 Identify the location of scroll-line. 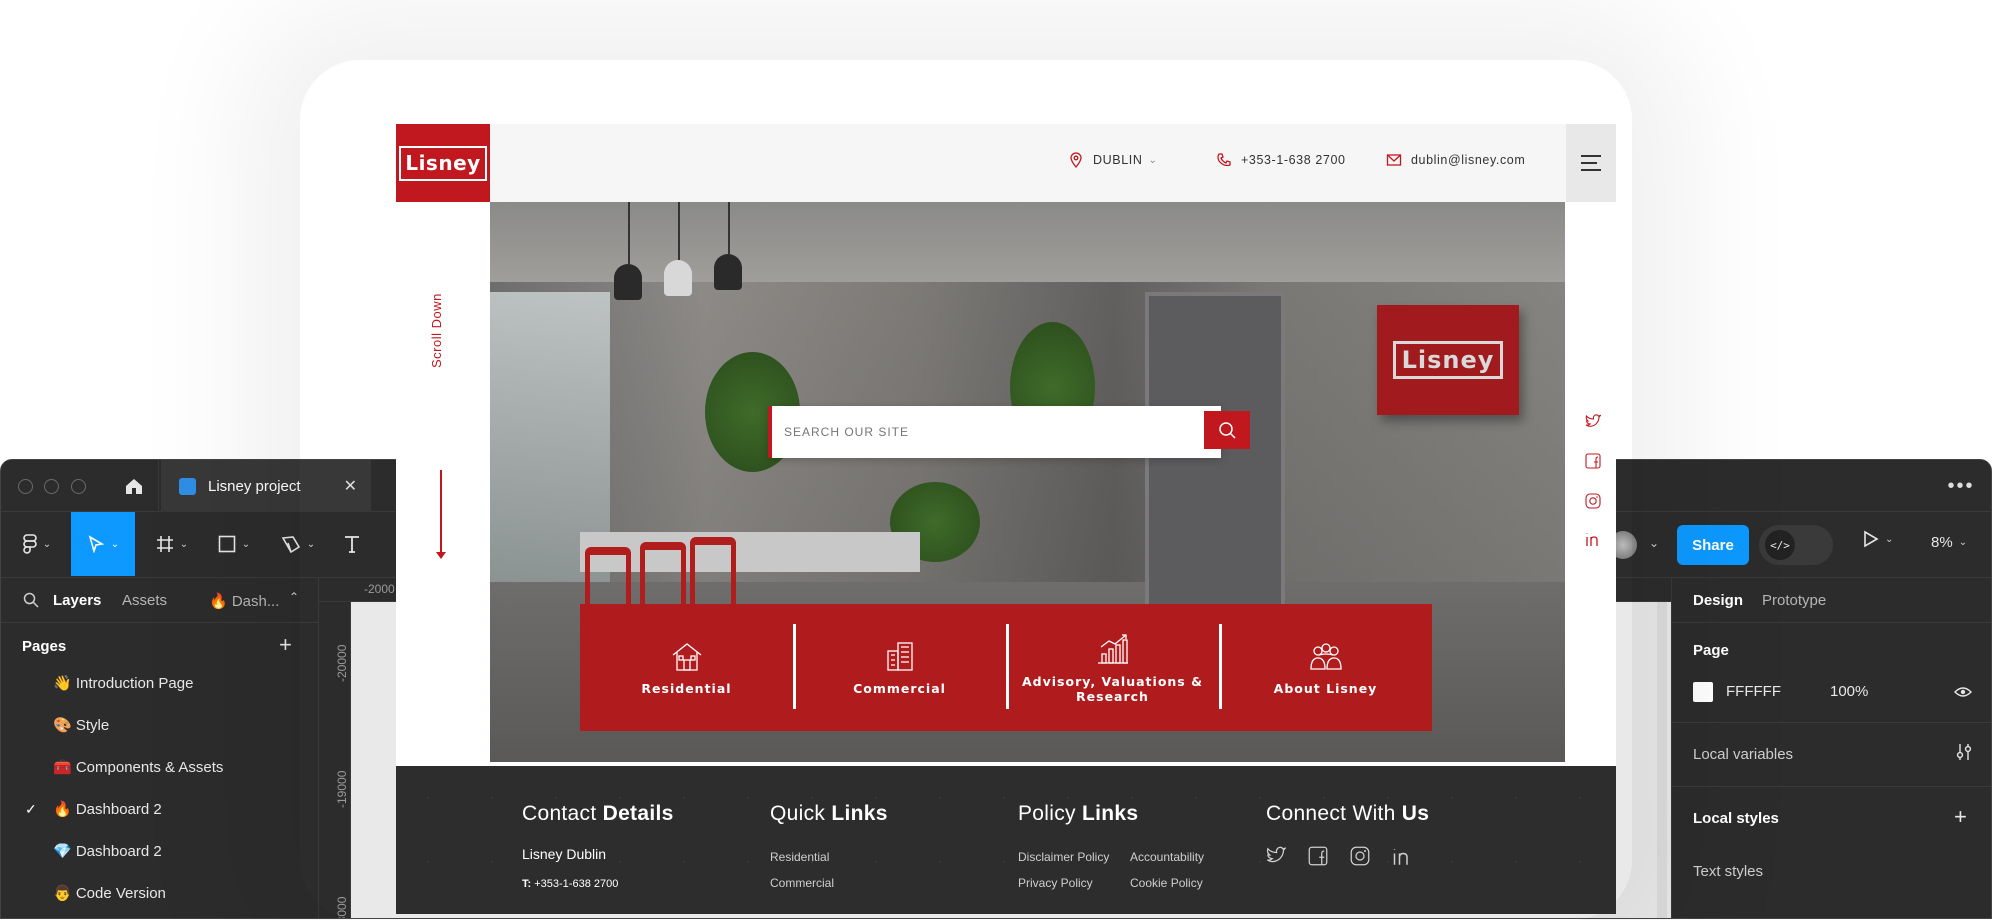
(441, 514).